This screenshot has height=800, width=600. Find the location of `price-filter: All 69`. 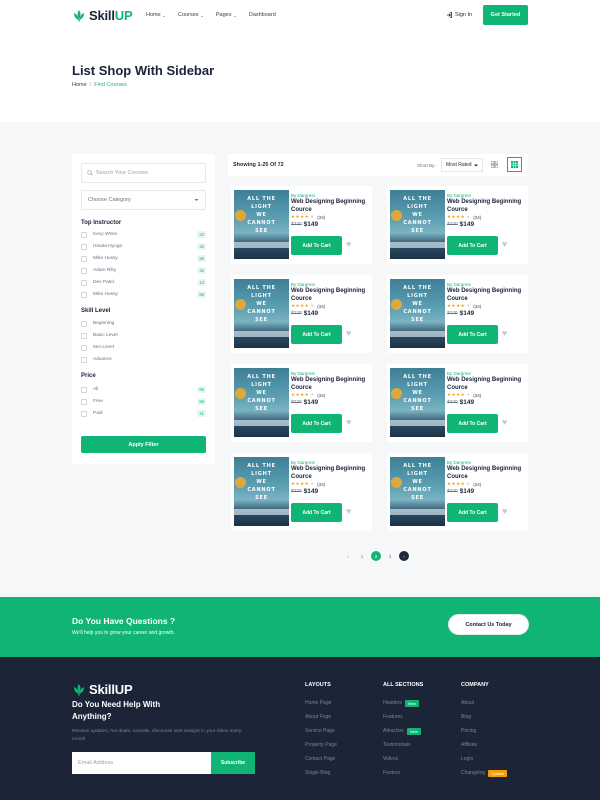

price-filter: All 69 is located at coordinates (143, 389).